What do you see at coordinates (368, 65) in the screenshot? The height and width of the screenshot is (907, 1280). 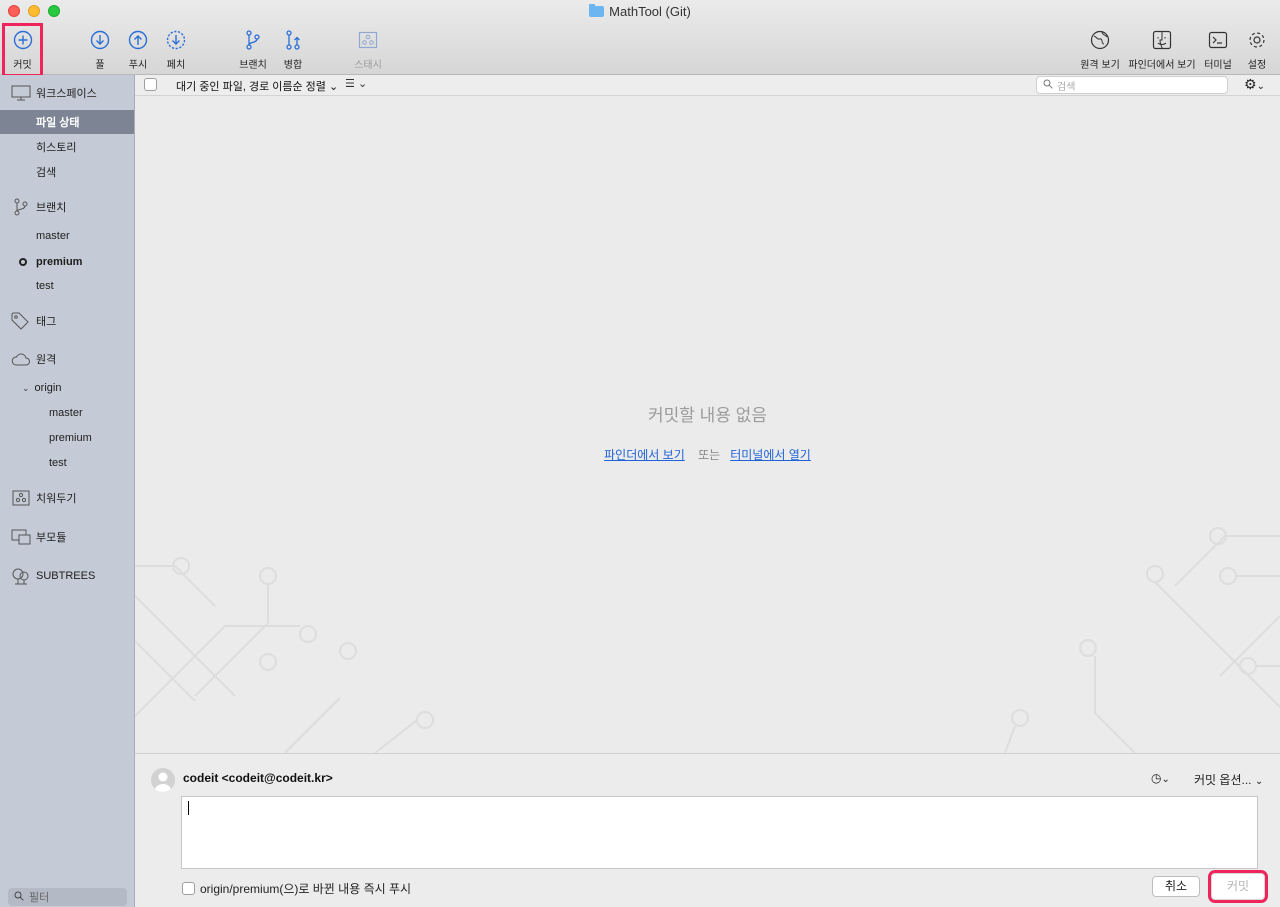 I see `stash-label: 스태시` at bounding box center [368, 65].